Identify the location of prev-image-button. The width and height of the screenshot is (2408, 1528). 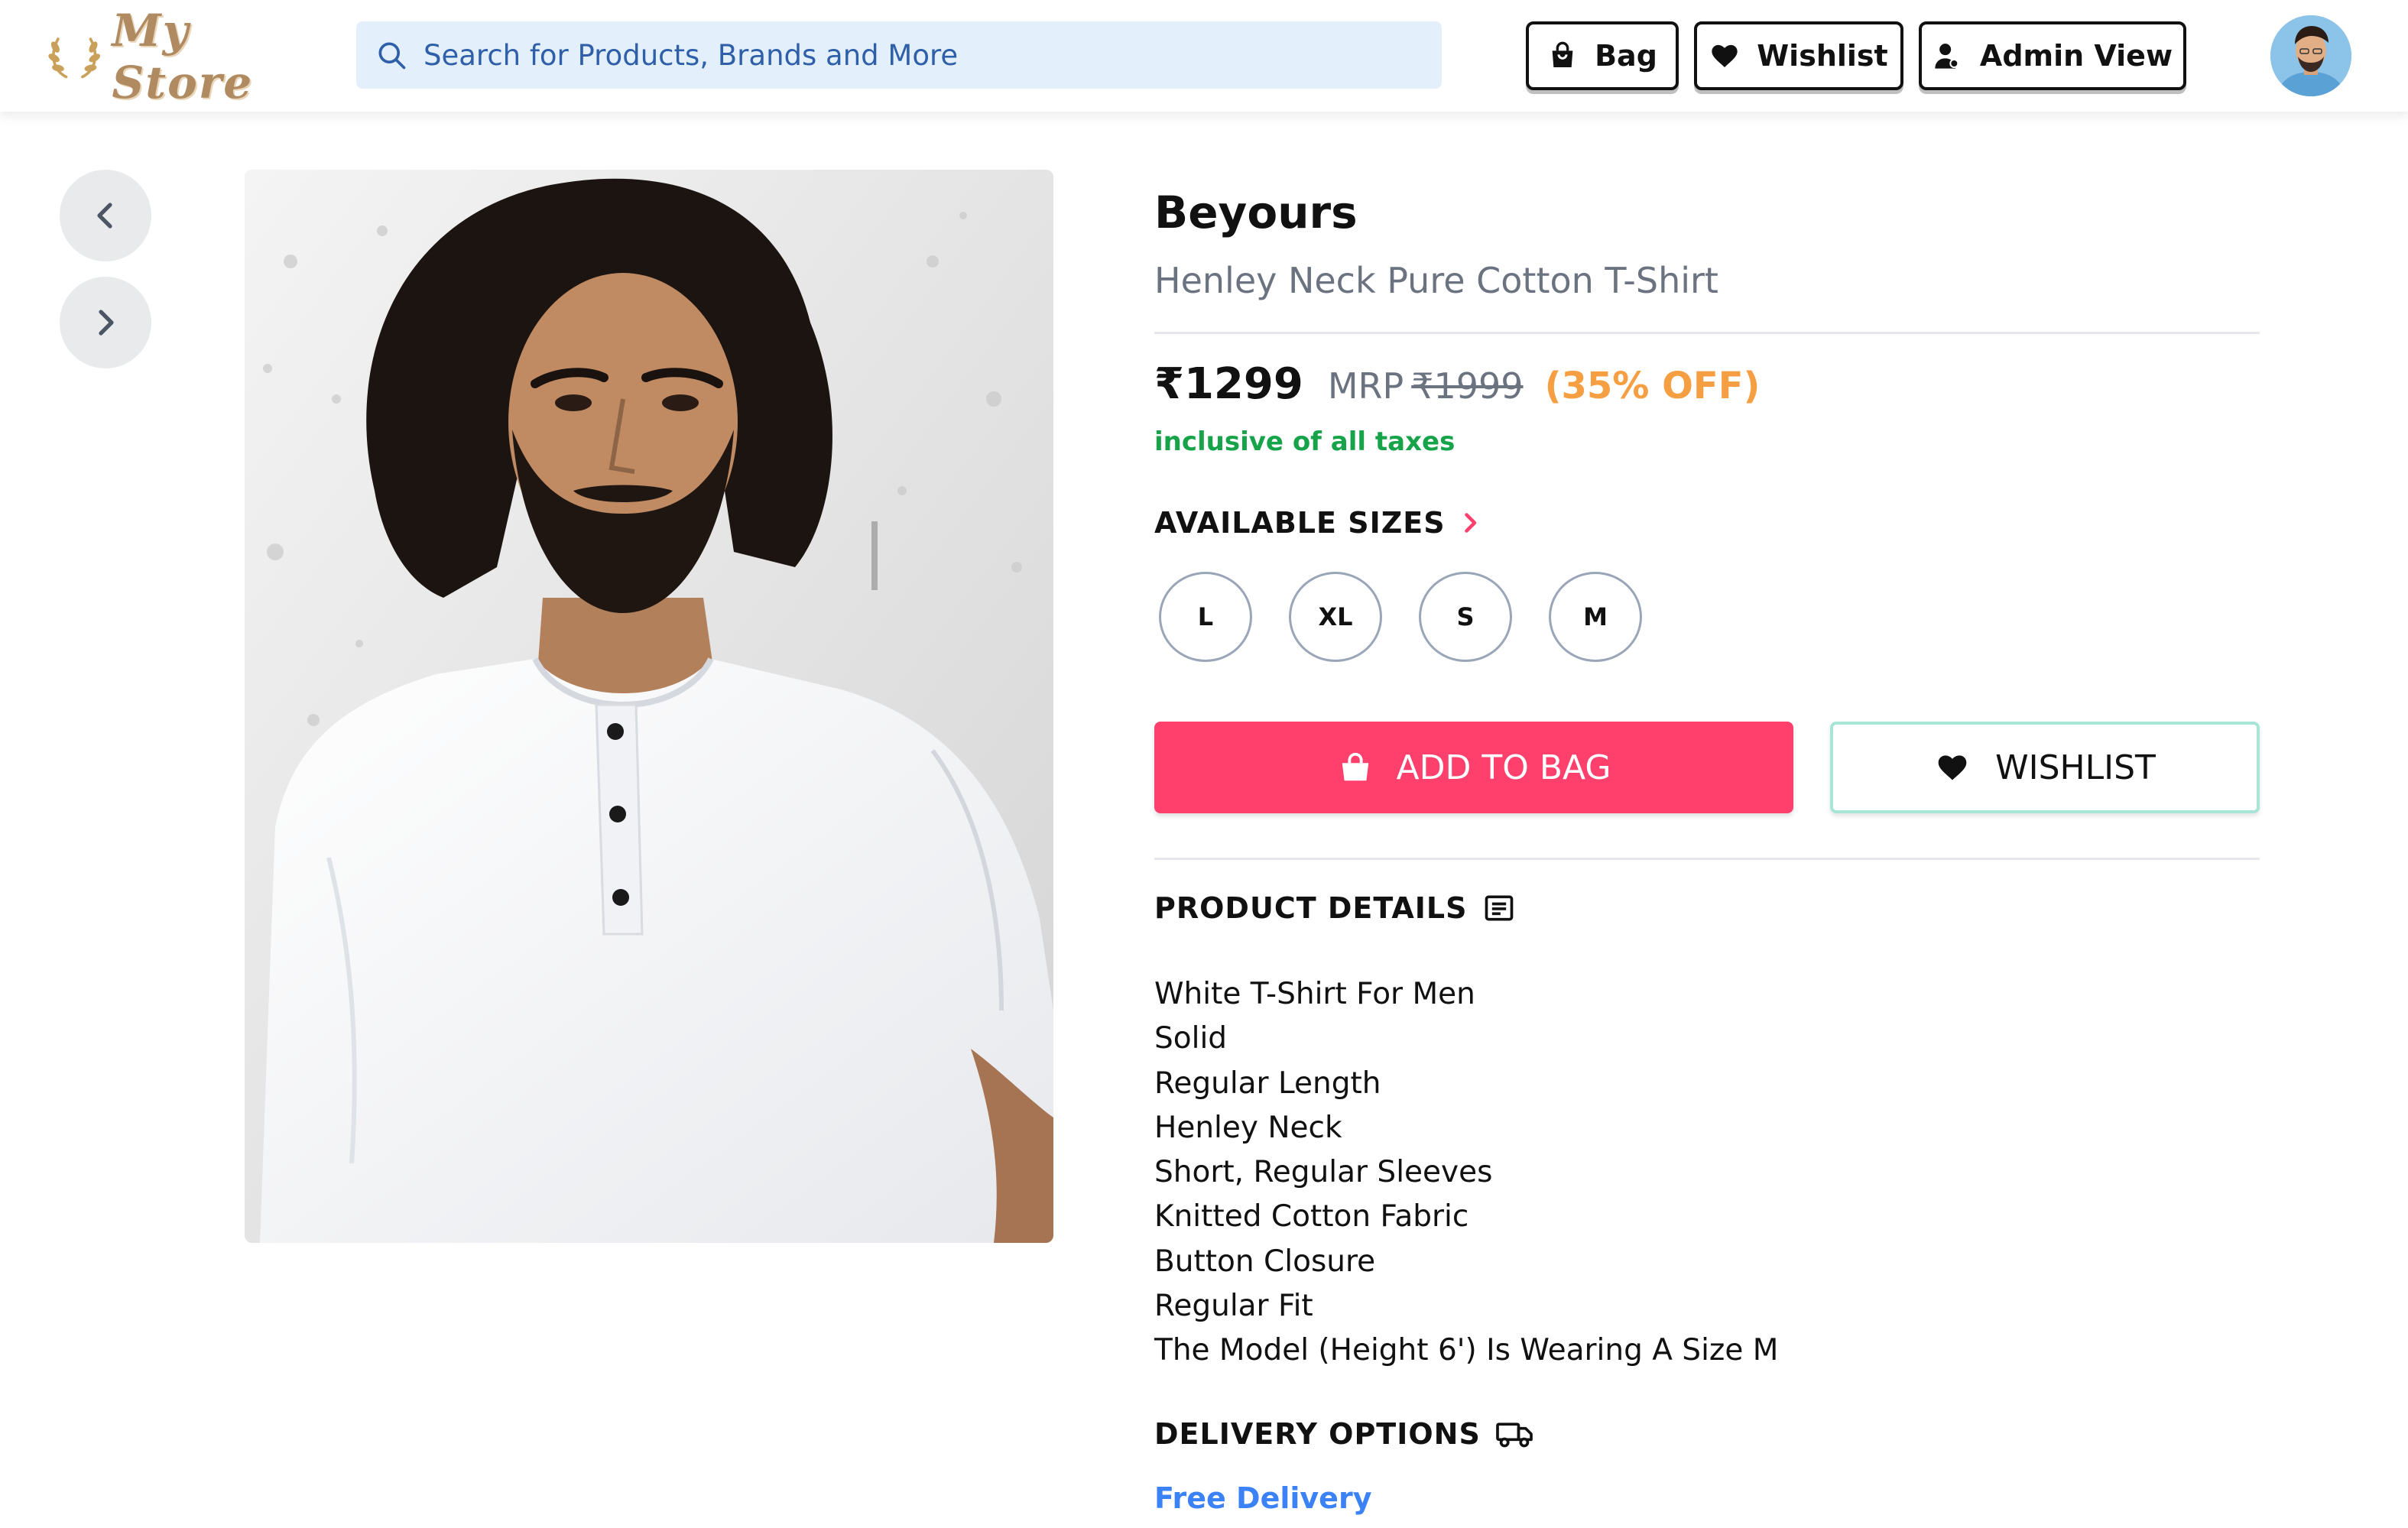
(105, 215).